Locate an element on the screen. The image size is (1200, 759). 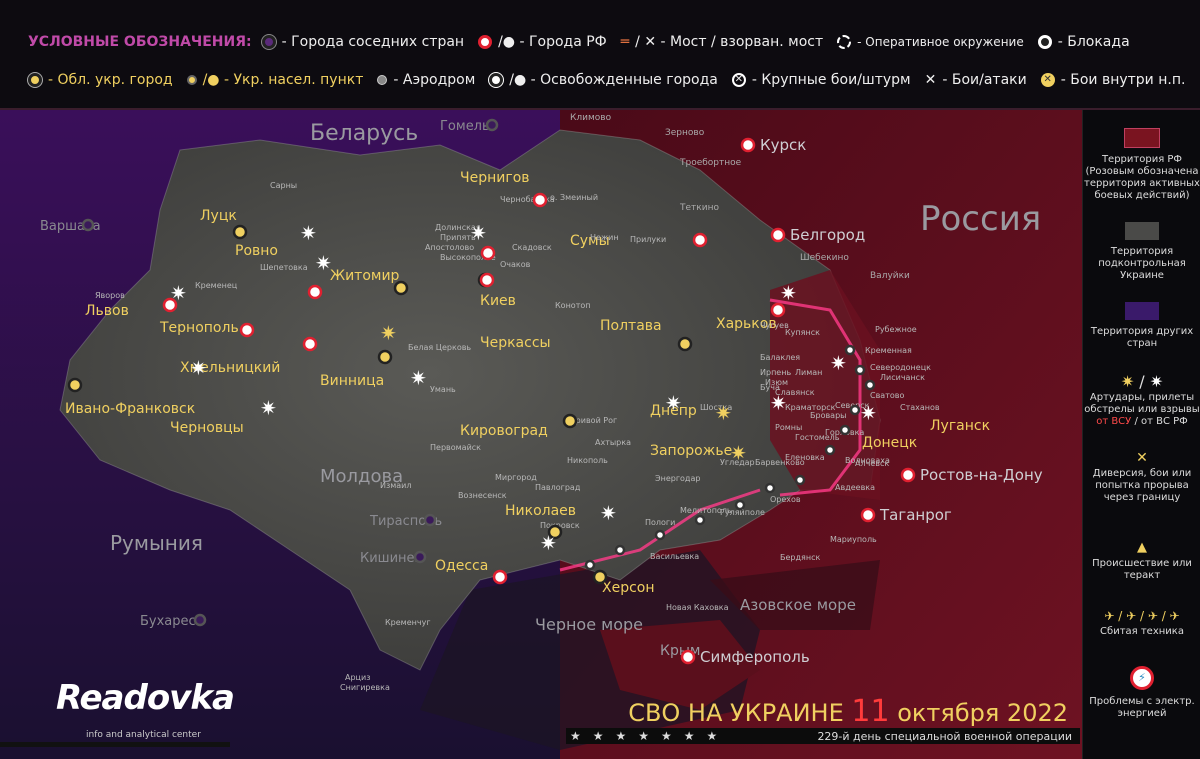
ru-territory-swatch is located at coordinates (1142, 138).